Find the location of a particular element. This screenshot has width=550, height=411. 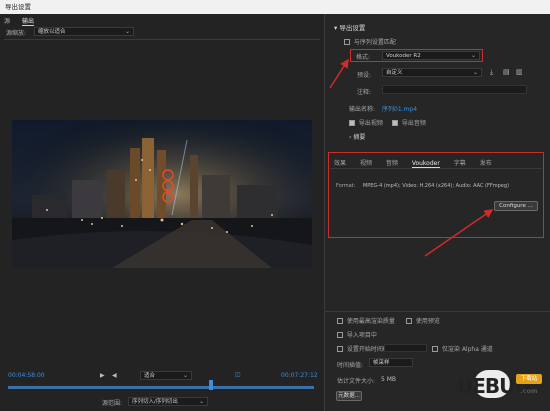

arrow-to-configure is located at coordinates (459, 233).